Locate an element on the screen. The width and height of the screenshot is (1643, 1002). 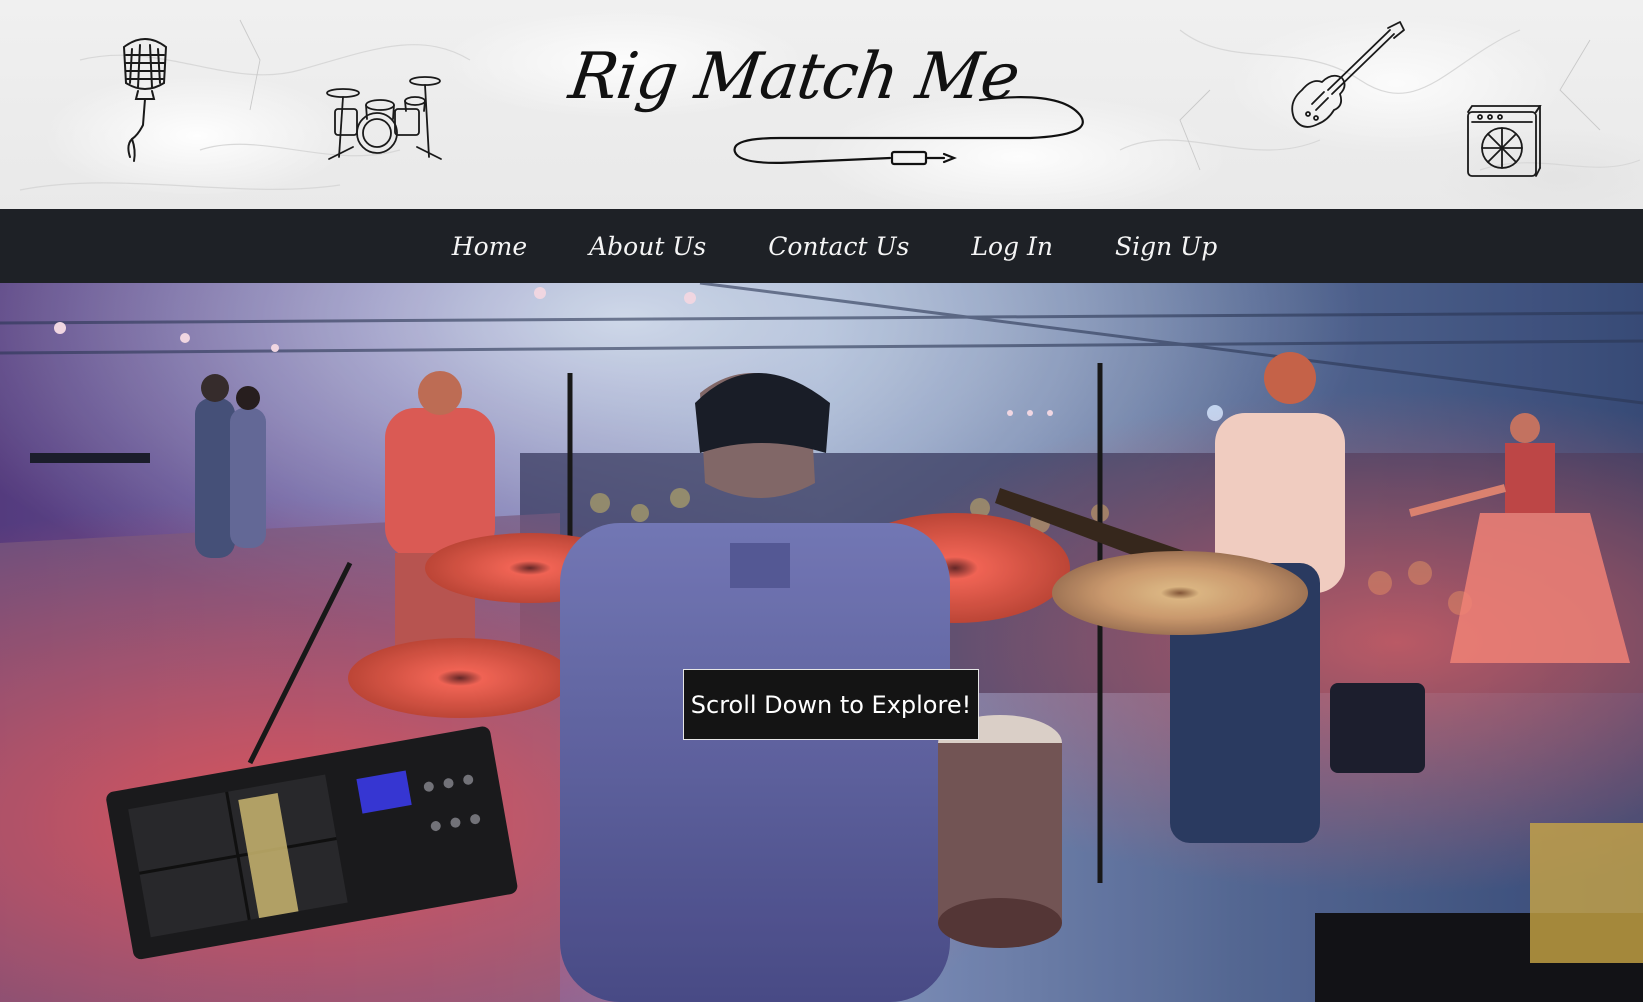
nav-log-in-link: Log In is located at coordinates (1012, 246).